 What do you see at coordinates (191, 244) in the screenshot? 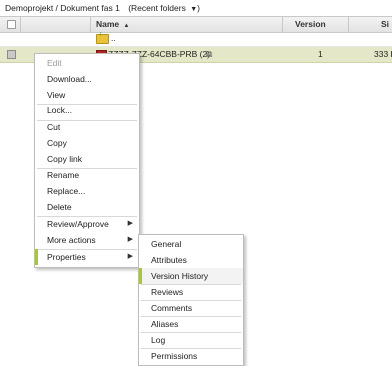
I see `submenu-item-general: General` at bounding box center [191, 244].